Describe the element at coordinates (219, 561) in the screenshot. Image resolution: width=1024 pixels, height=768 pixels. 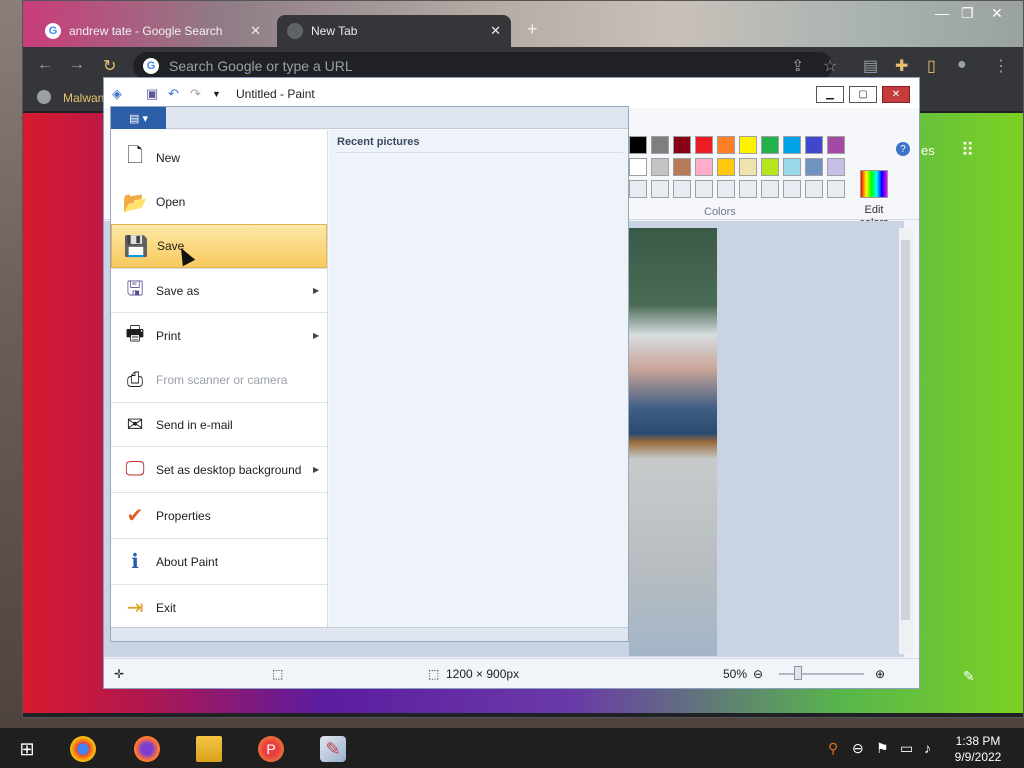
I see `menu-item-about-paint: ℹ About Paint` at that location.